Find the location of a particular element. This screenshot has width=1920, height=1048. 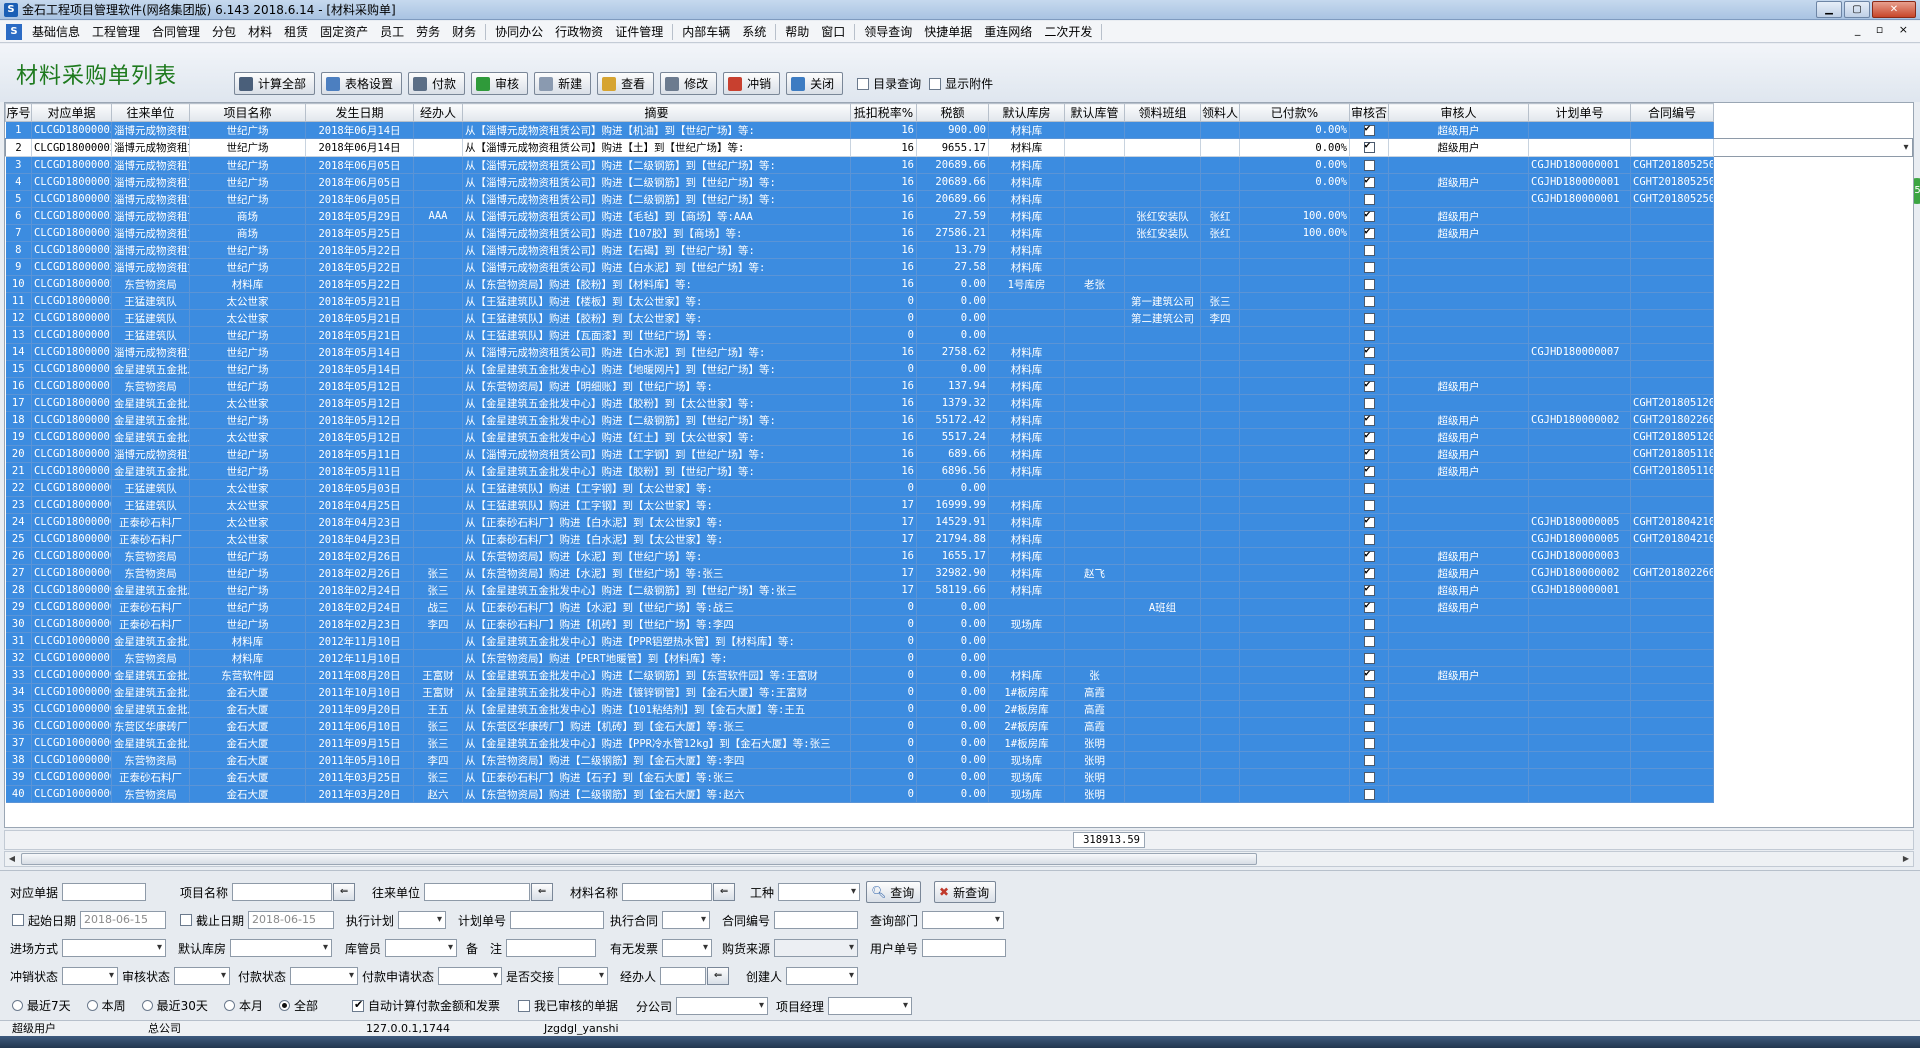

toolbar-button: 查看 is located at coordinates (626, 83).